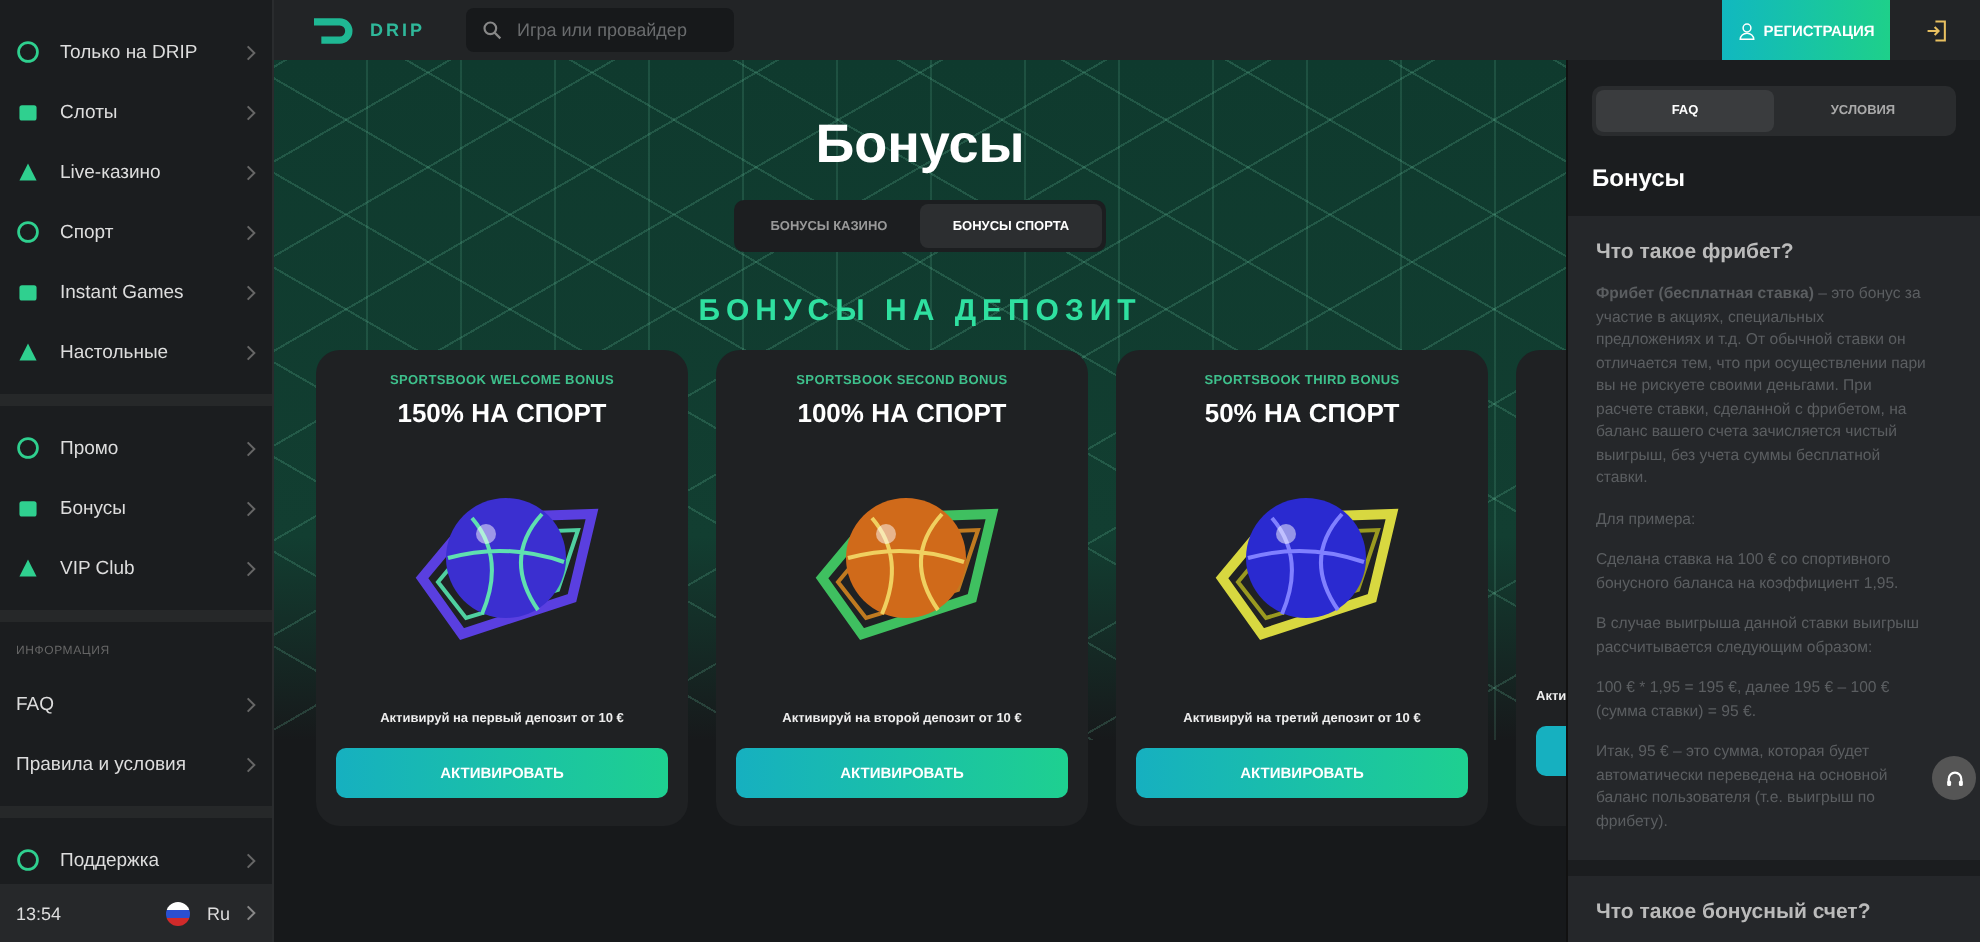 Image resolution: width=1980 pixels, height=942 pixels. I want to click on search-icon, so click(491, 30).